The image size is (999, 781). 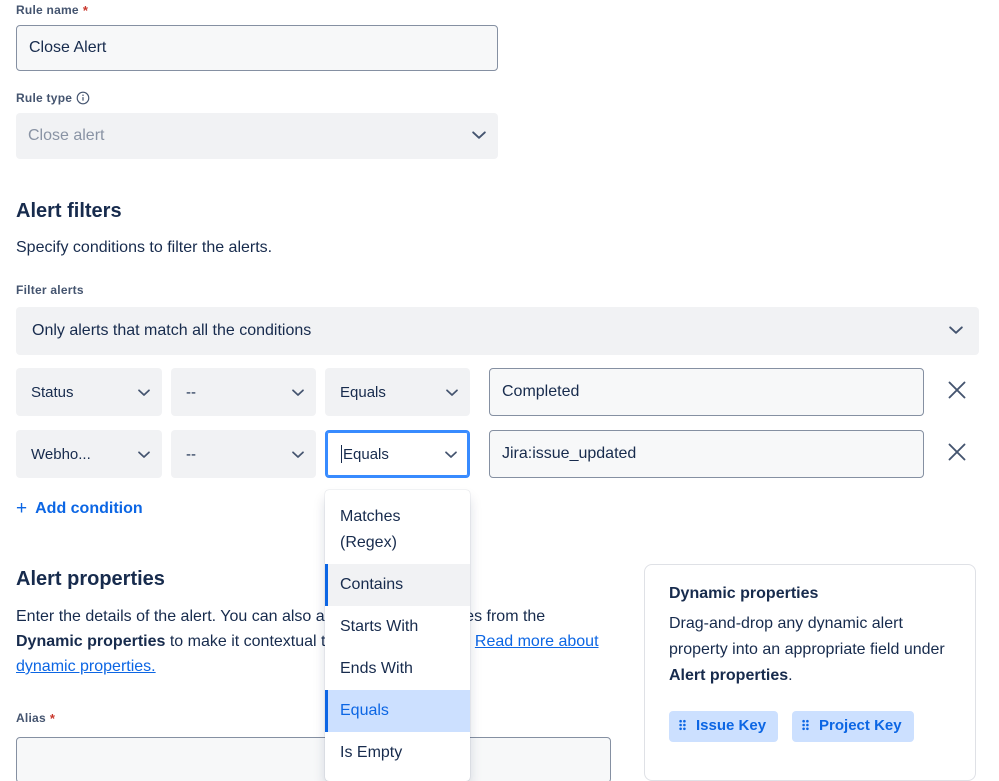 I want to click on add-condition-button: + Add condition, so click(x=79, y=508).